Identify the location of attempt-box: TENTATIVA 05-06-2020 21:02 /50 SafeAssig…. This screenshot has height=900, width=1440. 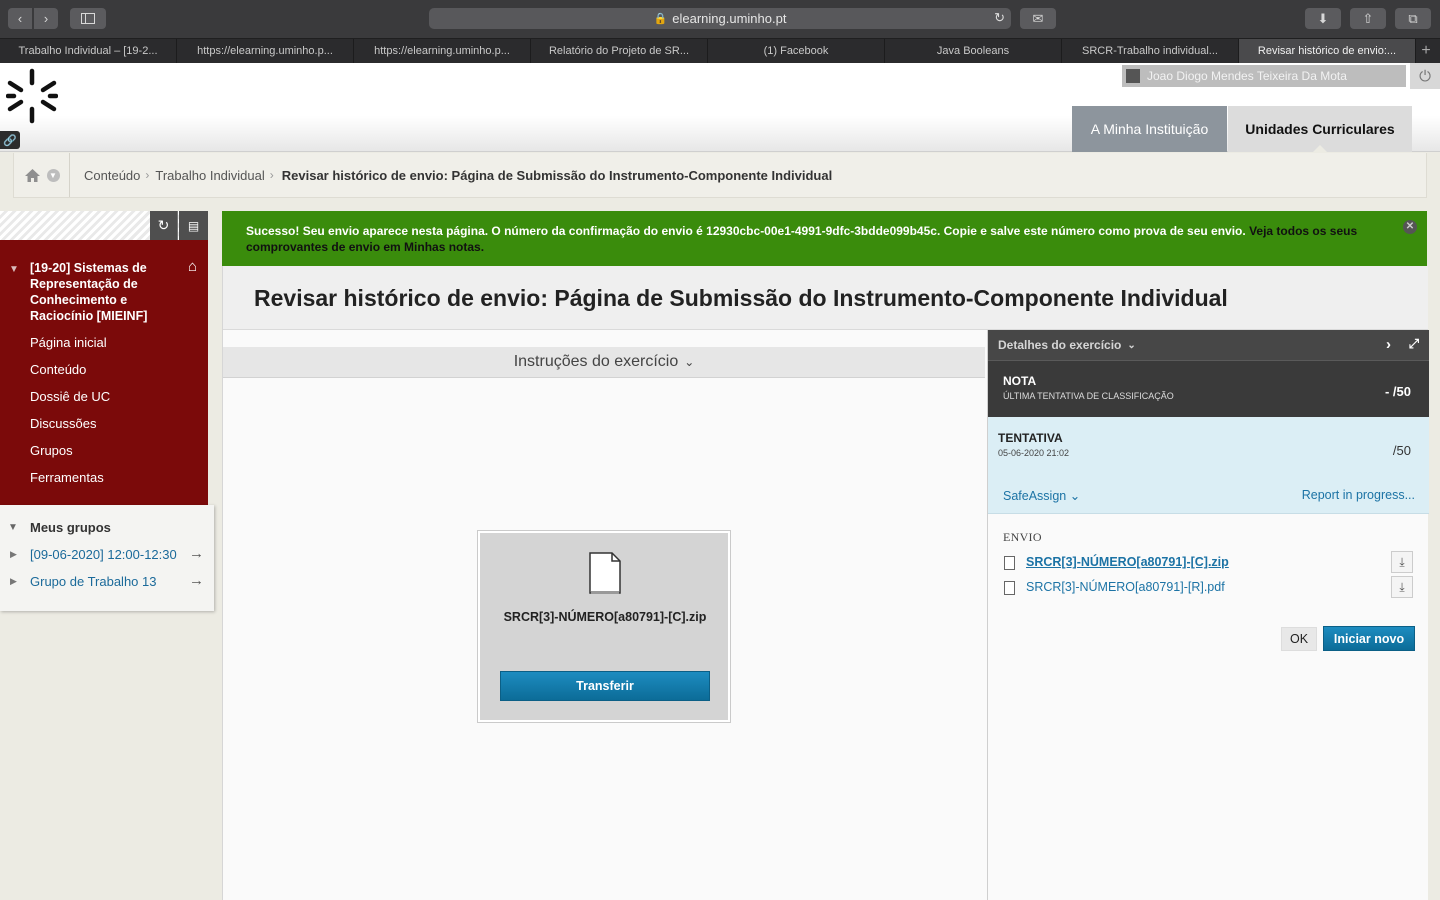
(1208, 465).